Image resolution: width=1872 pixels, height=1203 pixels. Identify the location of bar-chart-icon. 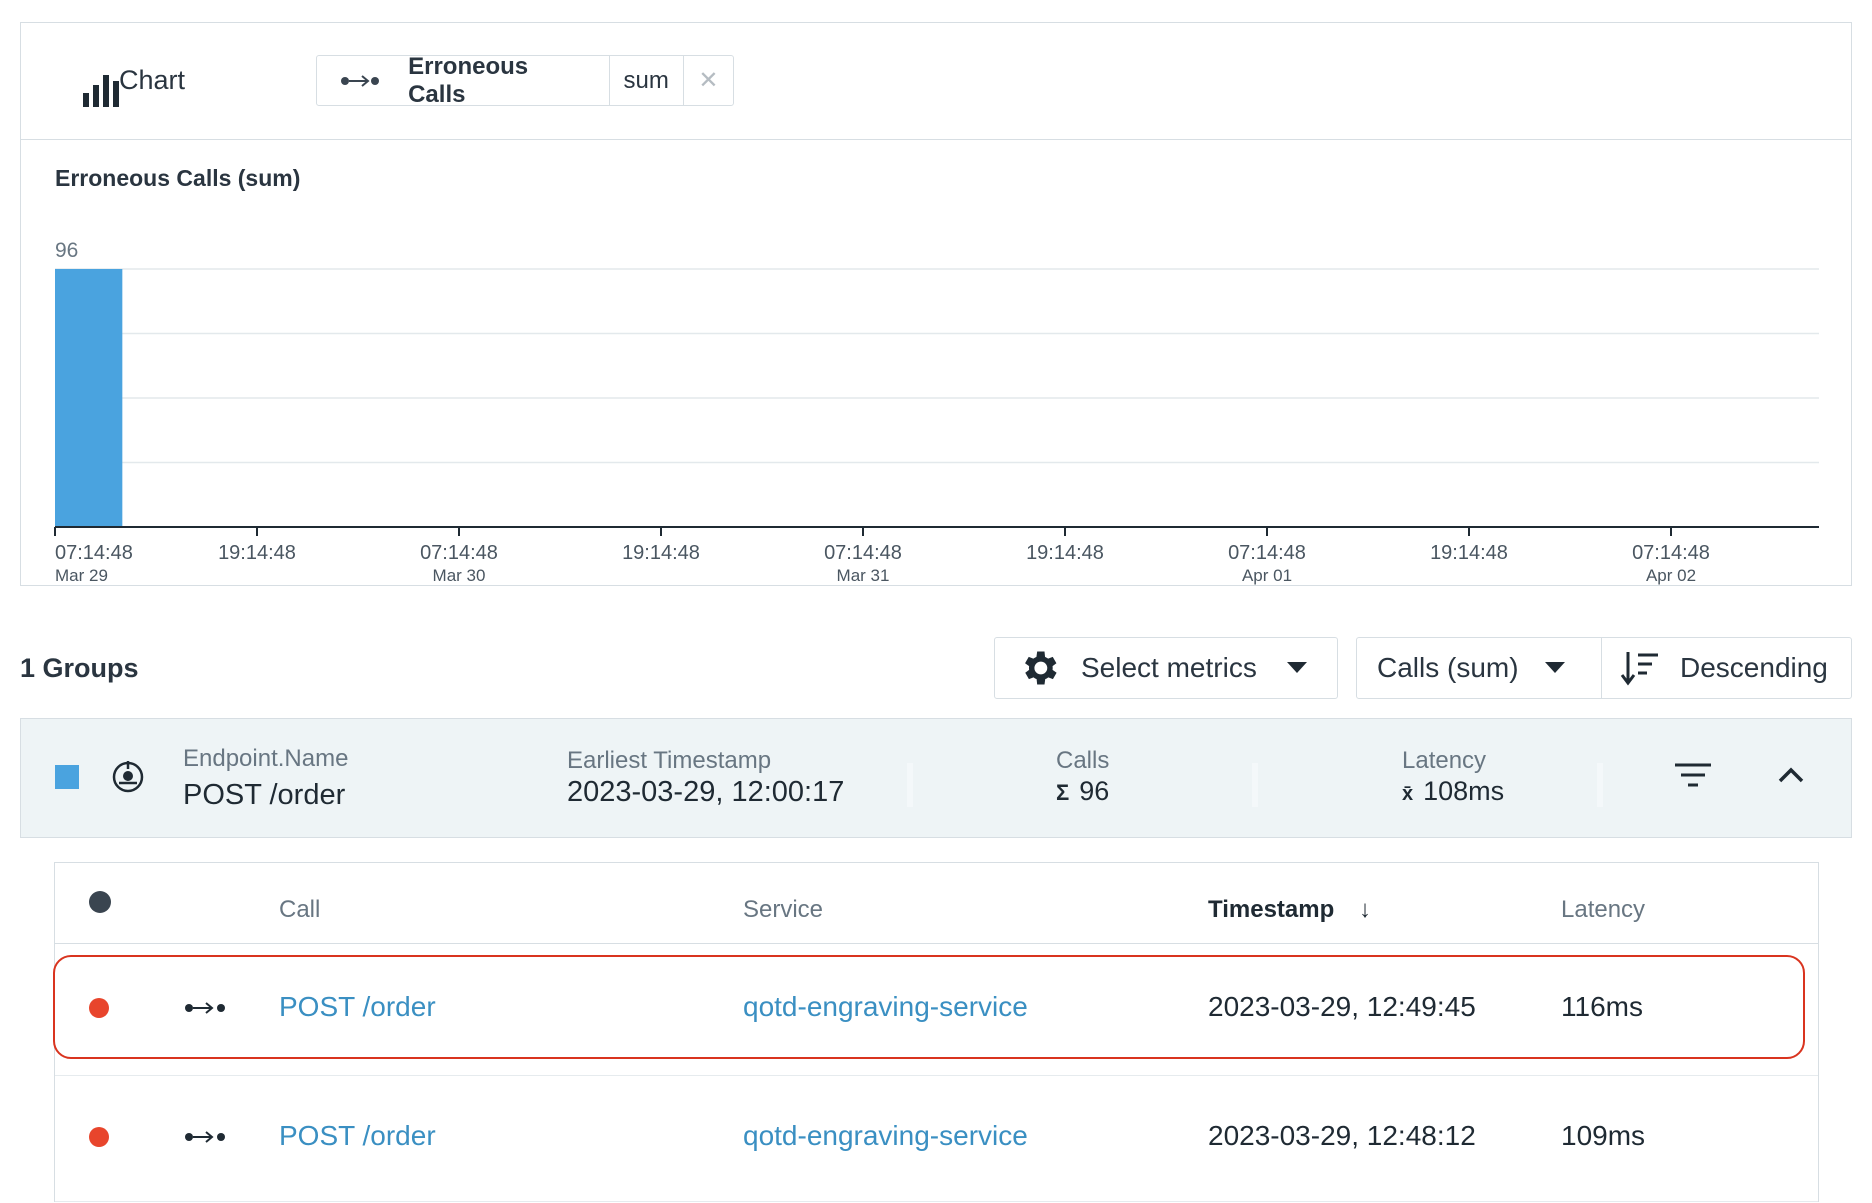
(101, 91).